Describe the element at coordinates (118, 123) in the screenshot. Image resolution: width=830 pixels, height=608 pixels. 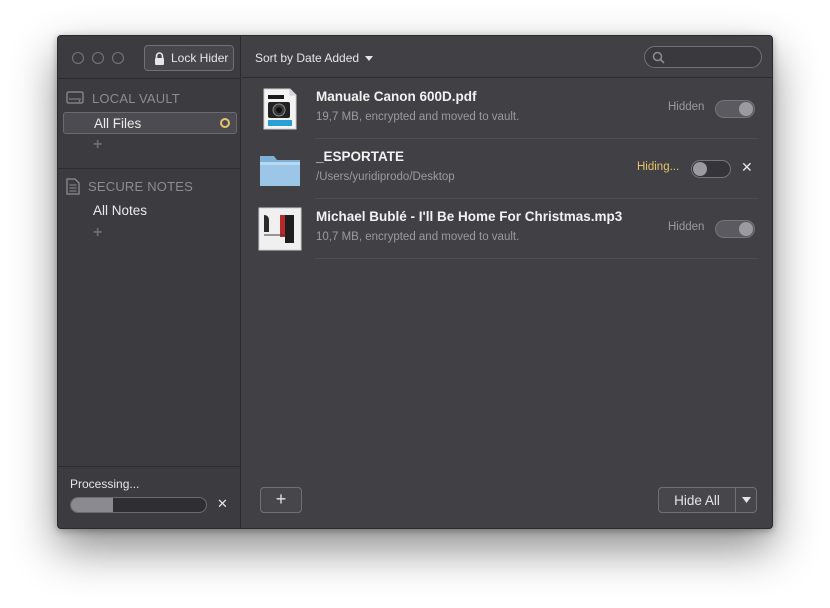
I see `sidebar-item-label: All Files` at that location.